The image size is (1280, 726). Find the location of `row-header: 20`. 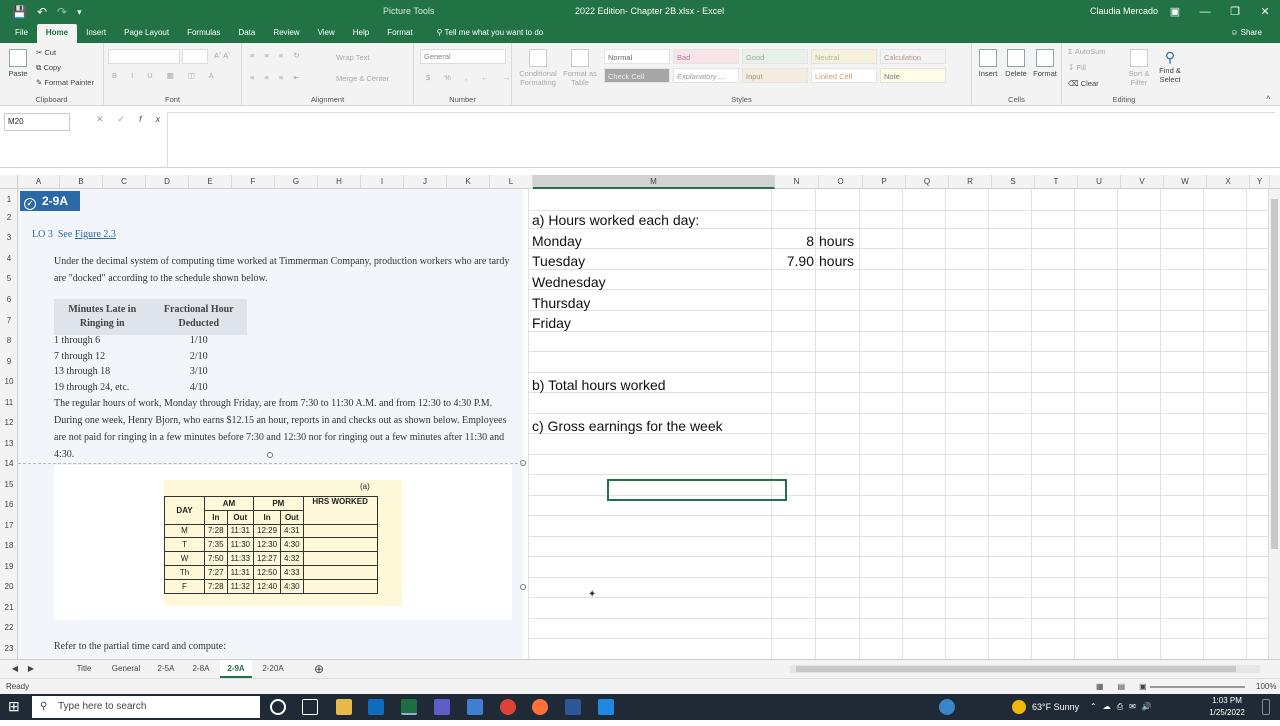

row-header: 20 is located at coordinates (9, 586).